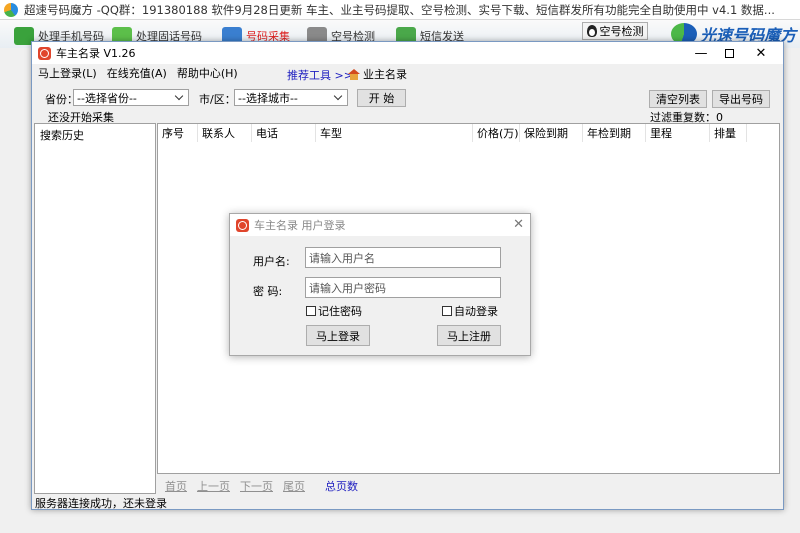 The image size is (800, 533). I want to click on close-button: ✕, so click(761, 53).